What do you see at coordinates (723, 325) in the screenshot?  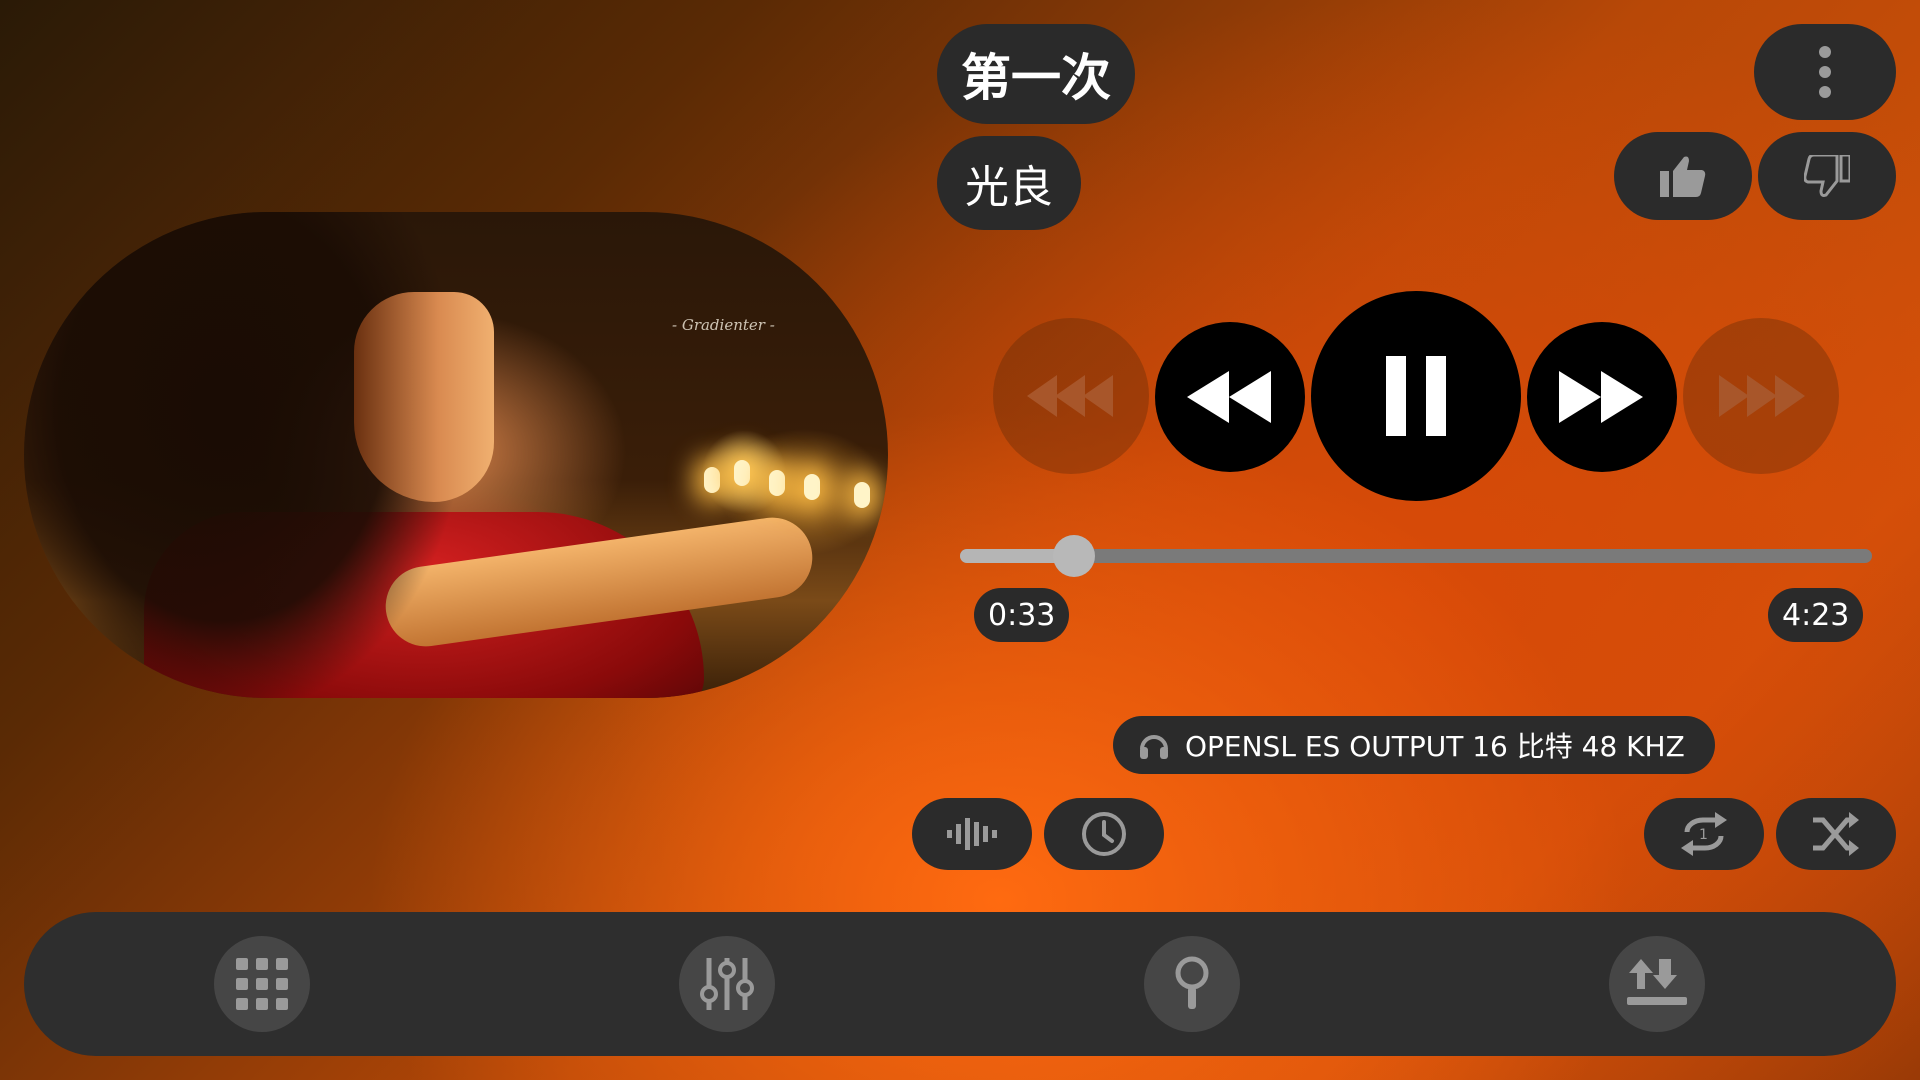 I see `art-watermark: - Gradienter -` at bounding box center [723, 325].